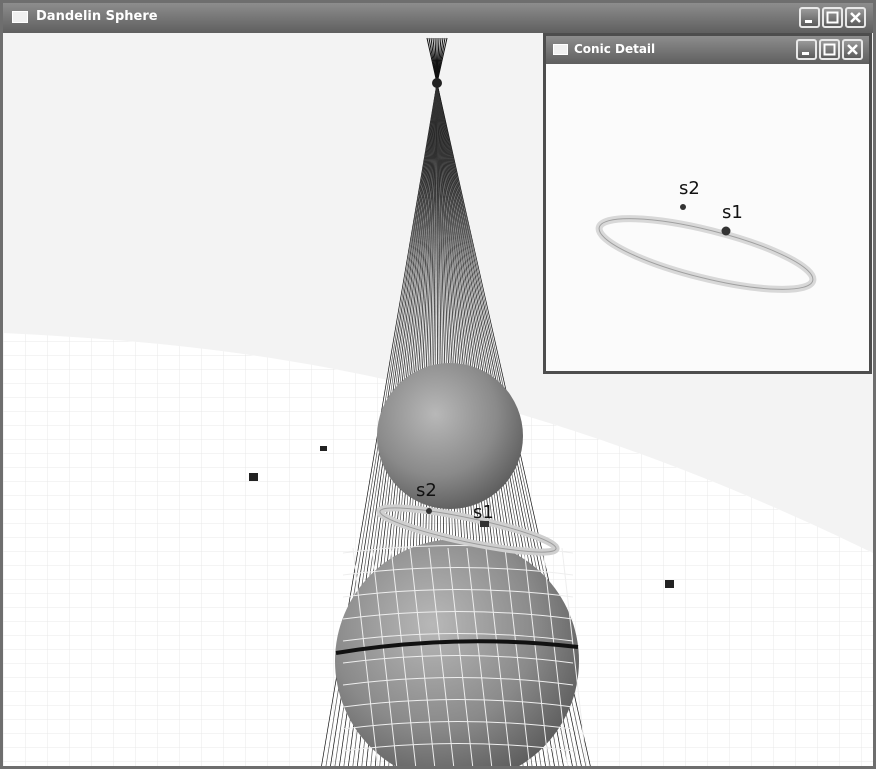 The width and height of the screenshot is (876, 769). What do you see at coordinates (707, 50) in the screenshot?
I see `detail-titlebar: Conic Detail` at bounding box center [707, 50].